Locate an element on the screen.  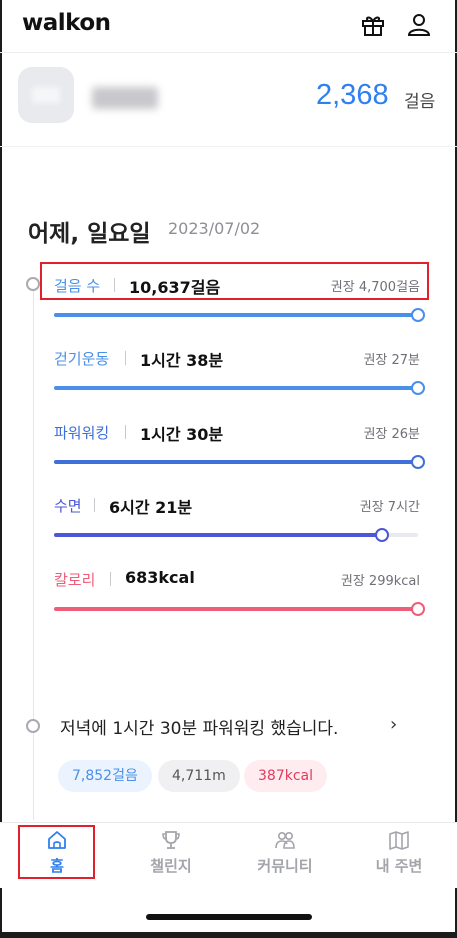
section-divider is located at coordinates (228, 146).